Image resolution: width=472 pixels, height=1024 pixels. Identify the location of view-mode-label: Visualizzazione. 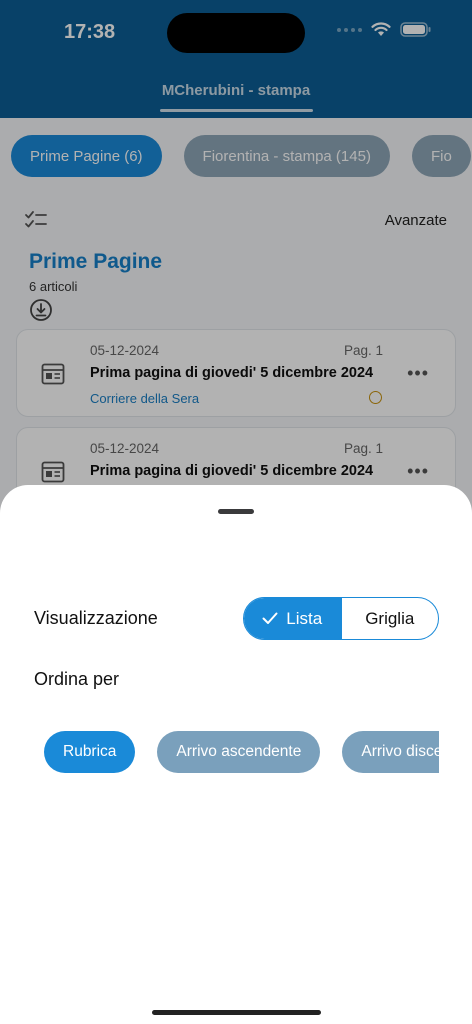
(96, 618).